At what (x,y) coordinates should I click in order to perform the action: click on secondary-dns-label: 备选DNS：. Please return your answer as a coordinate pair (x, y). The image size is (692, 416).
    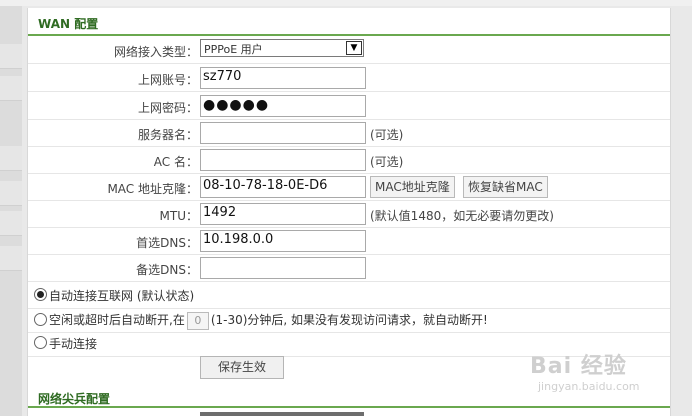
    Looking at the image, I should click on (167, 270).